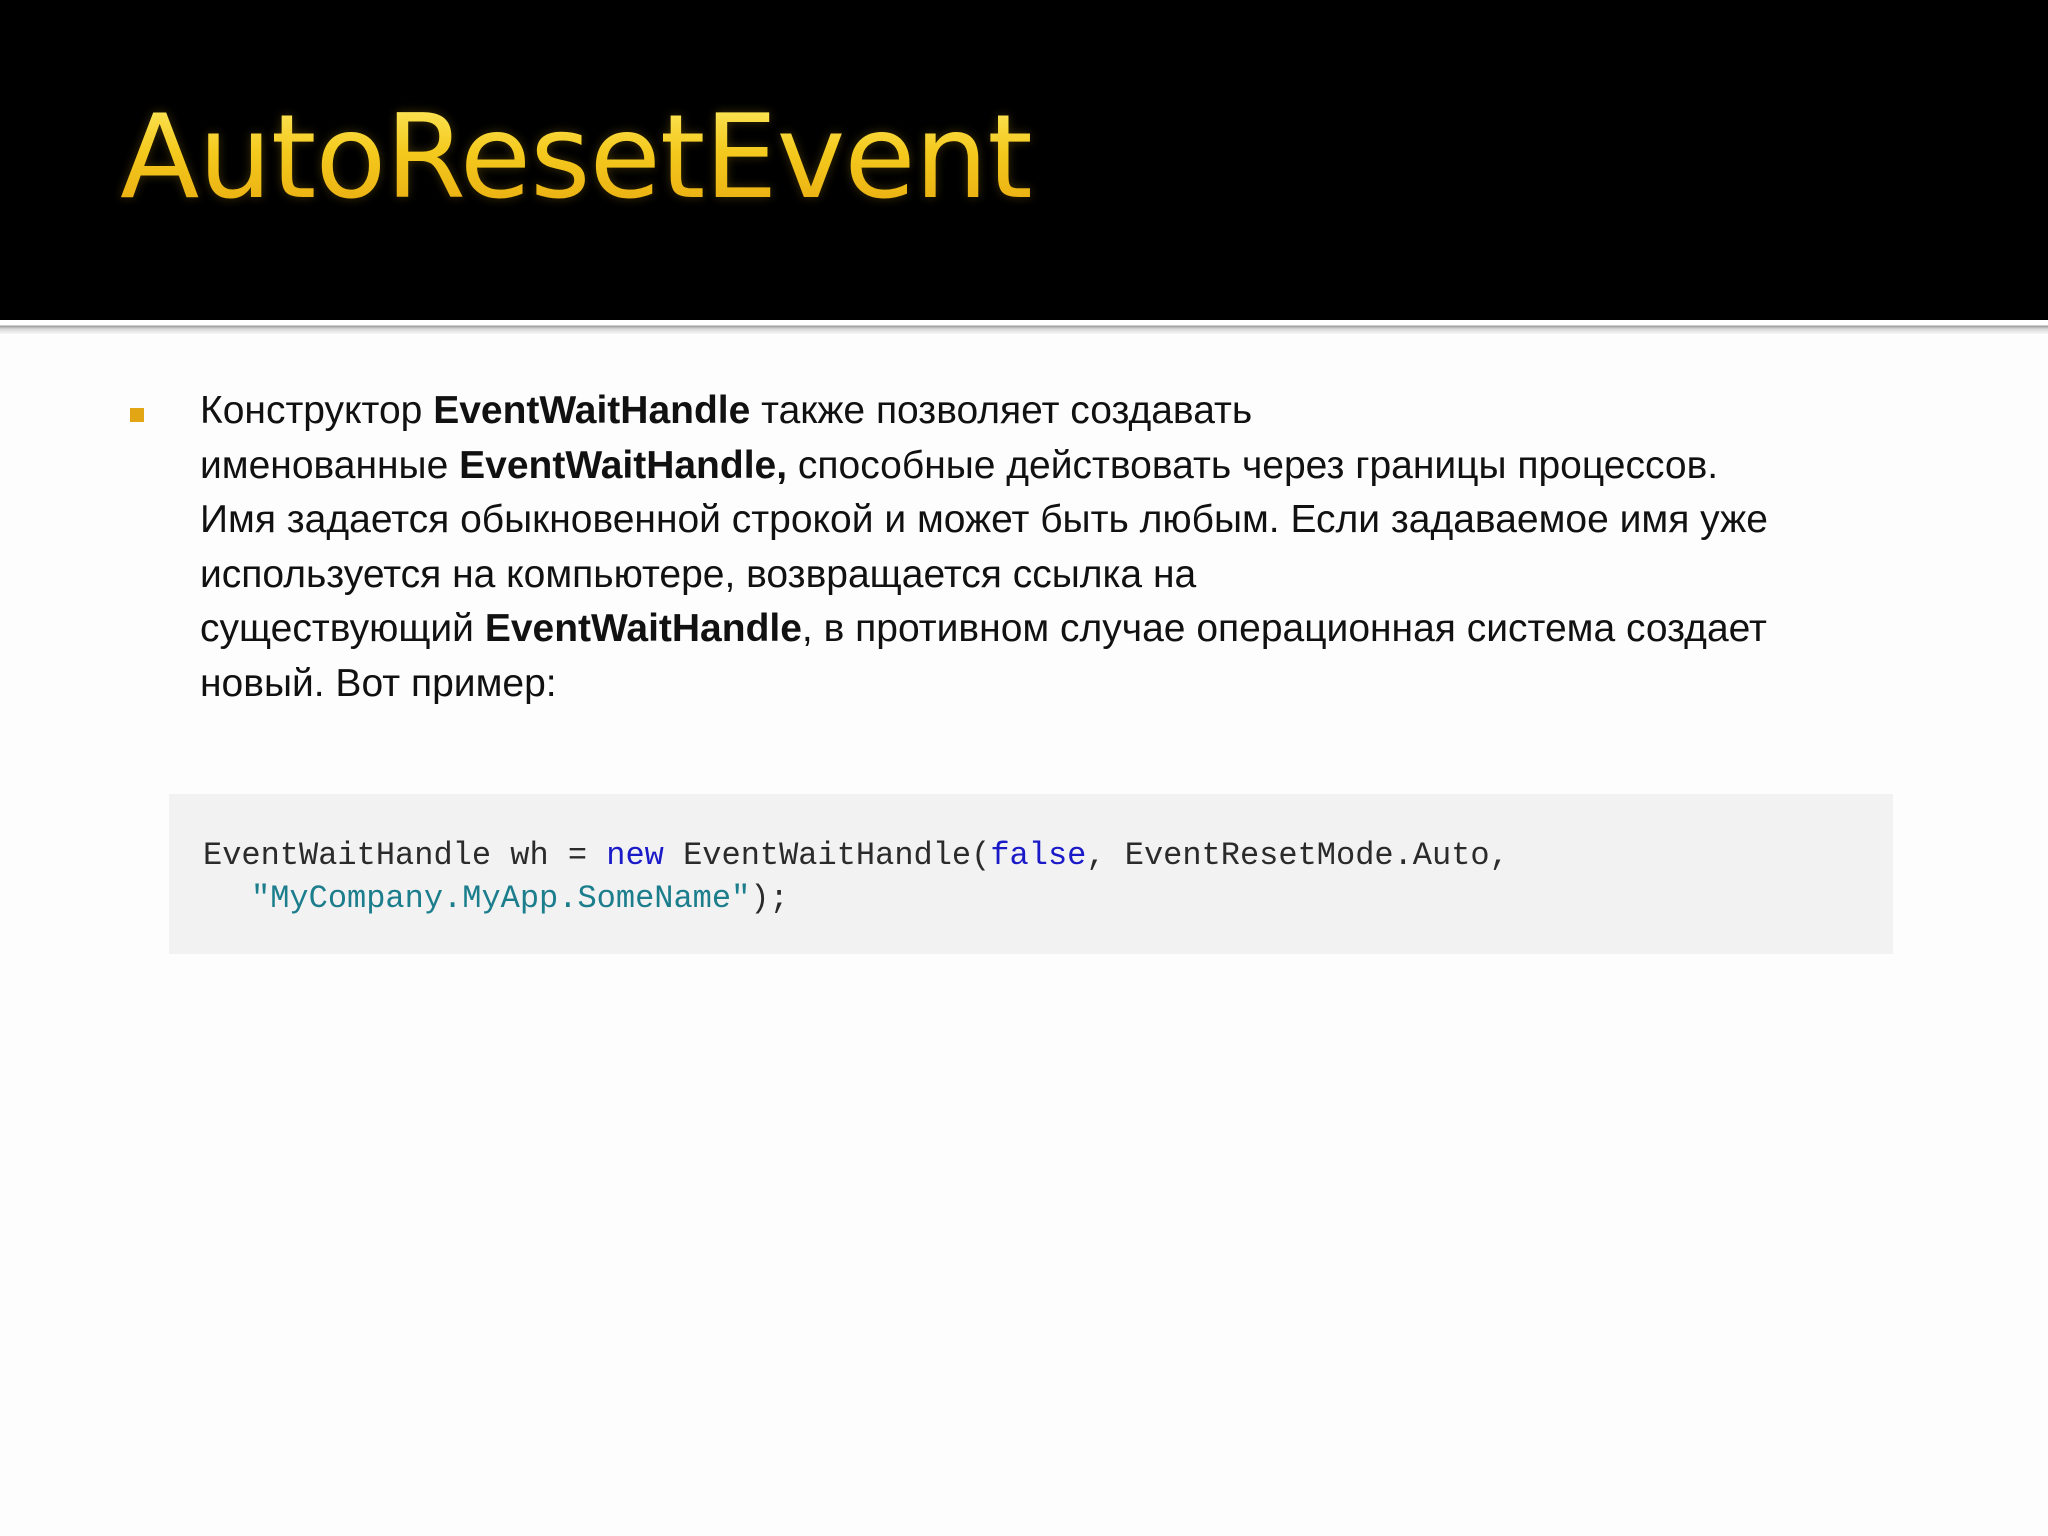 Image resolution: width=2048 pixels, height=1536 pixels. What do you see at coordinates (342, 628) in the screenshot?
I see `body-text-segment: существующий` at bounding box center [342, 628].